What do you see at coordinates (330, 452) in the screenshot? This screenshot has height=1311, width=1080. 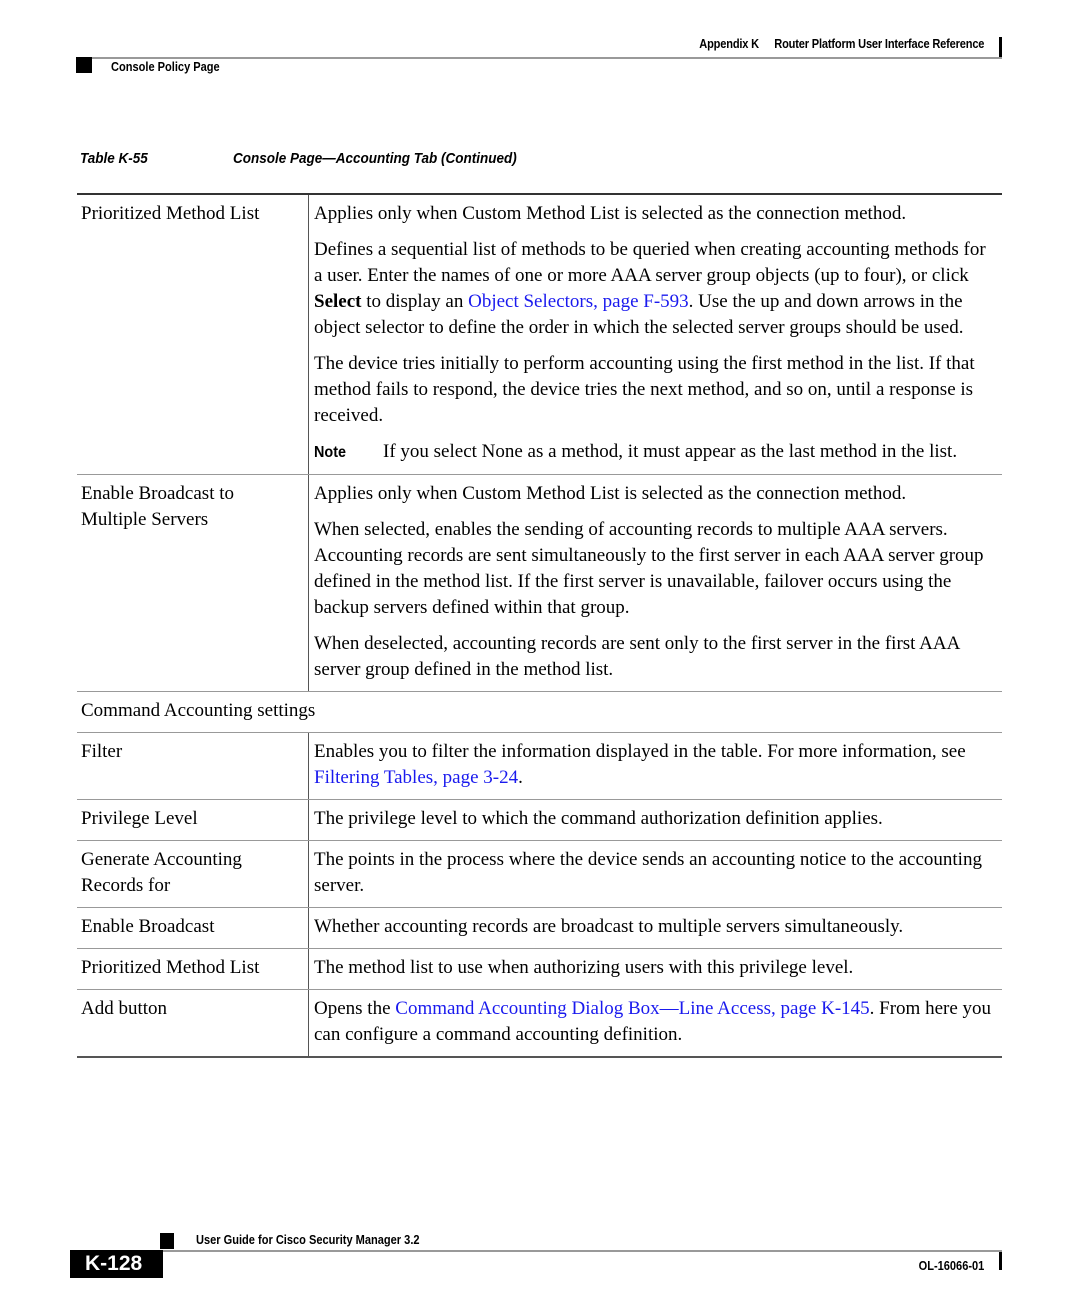 I see `note-label: Note` at bounding box center [330, 452].